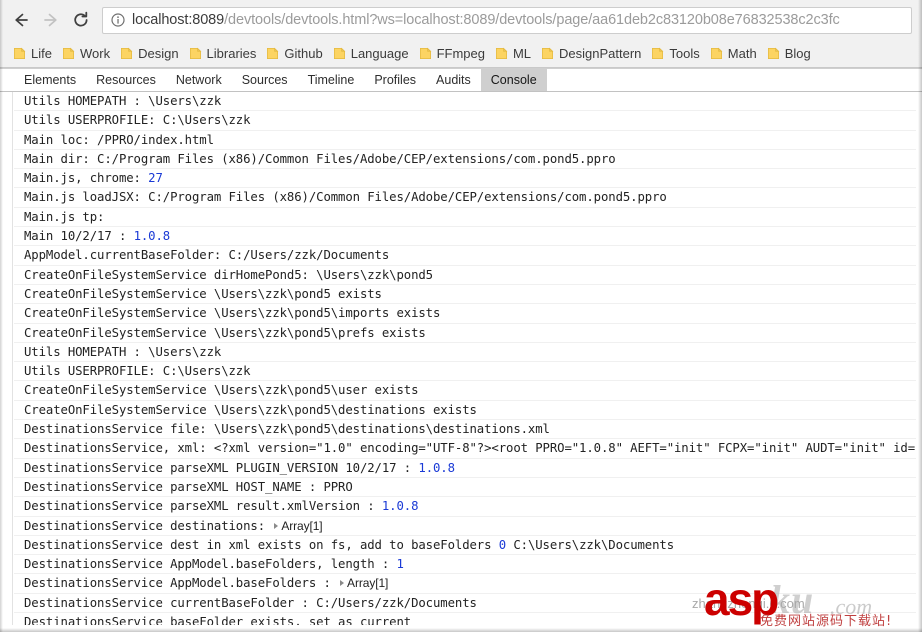 This screenshot has height=632, width=922. I want to click on console-message-text: Utils USERPROFILE: C:\Users\zzk, so click(137, 371).